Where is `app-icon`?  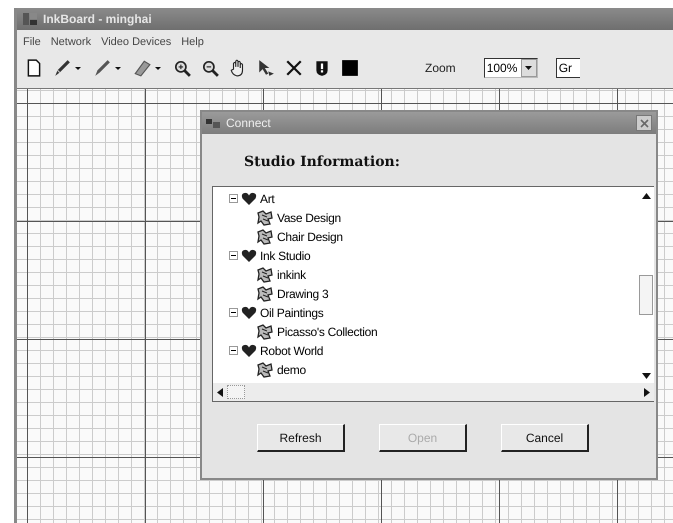
app-icon is located at coordinates (30, 19).